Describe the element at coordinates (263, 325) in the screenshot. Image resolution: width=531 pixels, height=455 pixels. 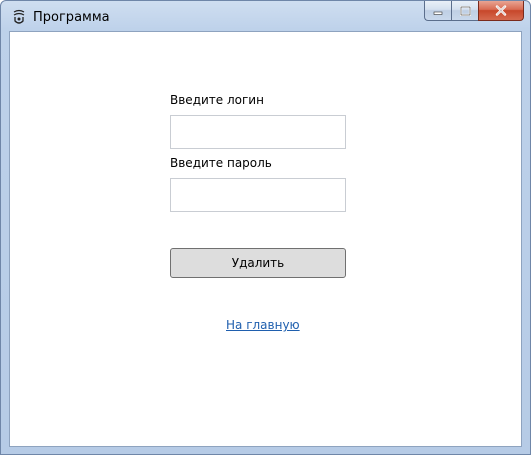
I see `home-link: На главную` at that location.